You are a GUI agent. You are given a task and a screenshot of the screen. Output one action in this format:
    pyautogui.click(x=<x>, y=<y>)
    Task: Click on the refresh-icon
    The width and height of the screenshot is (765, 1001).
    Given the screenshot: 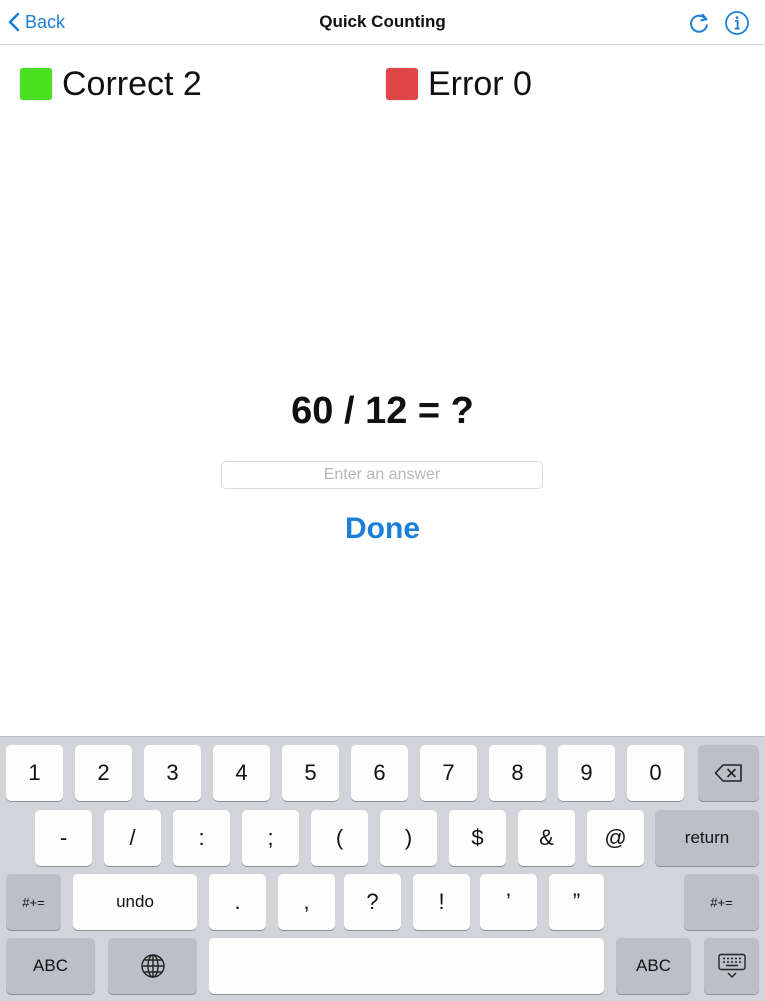 What is the action you would take?
    pyautogui.click(x=699, y=23)
    